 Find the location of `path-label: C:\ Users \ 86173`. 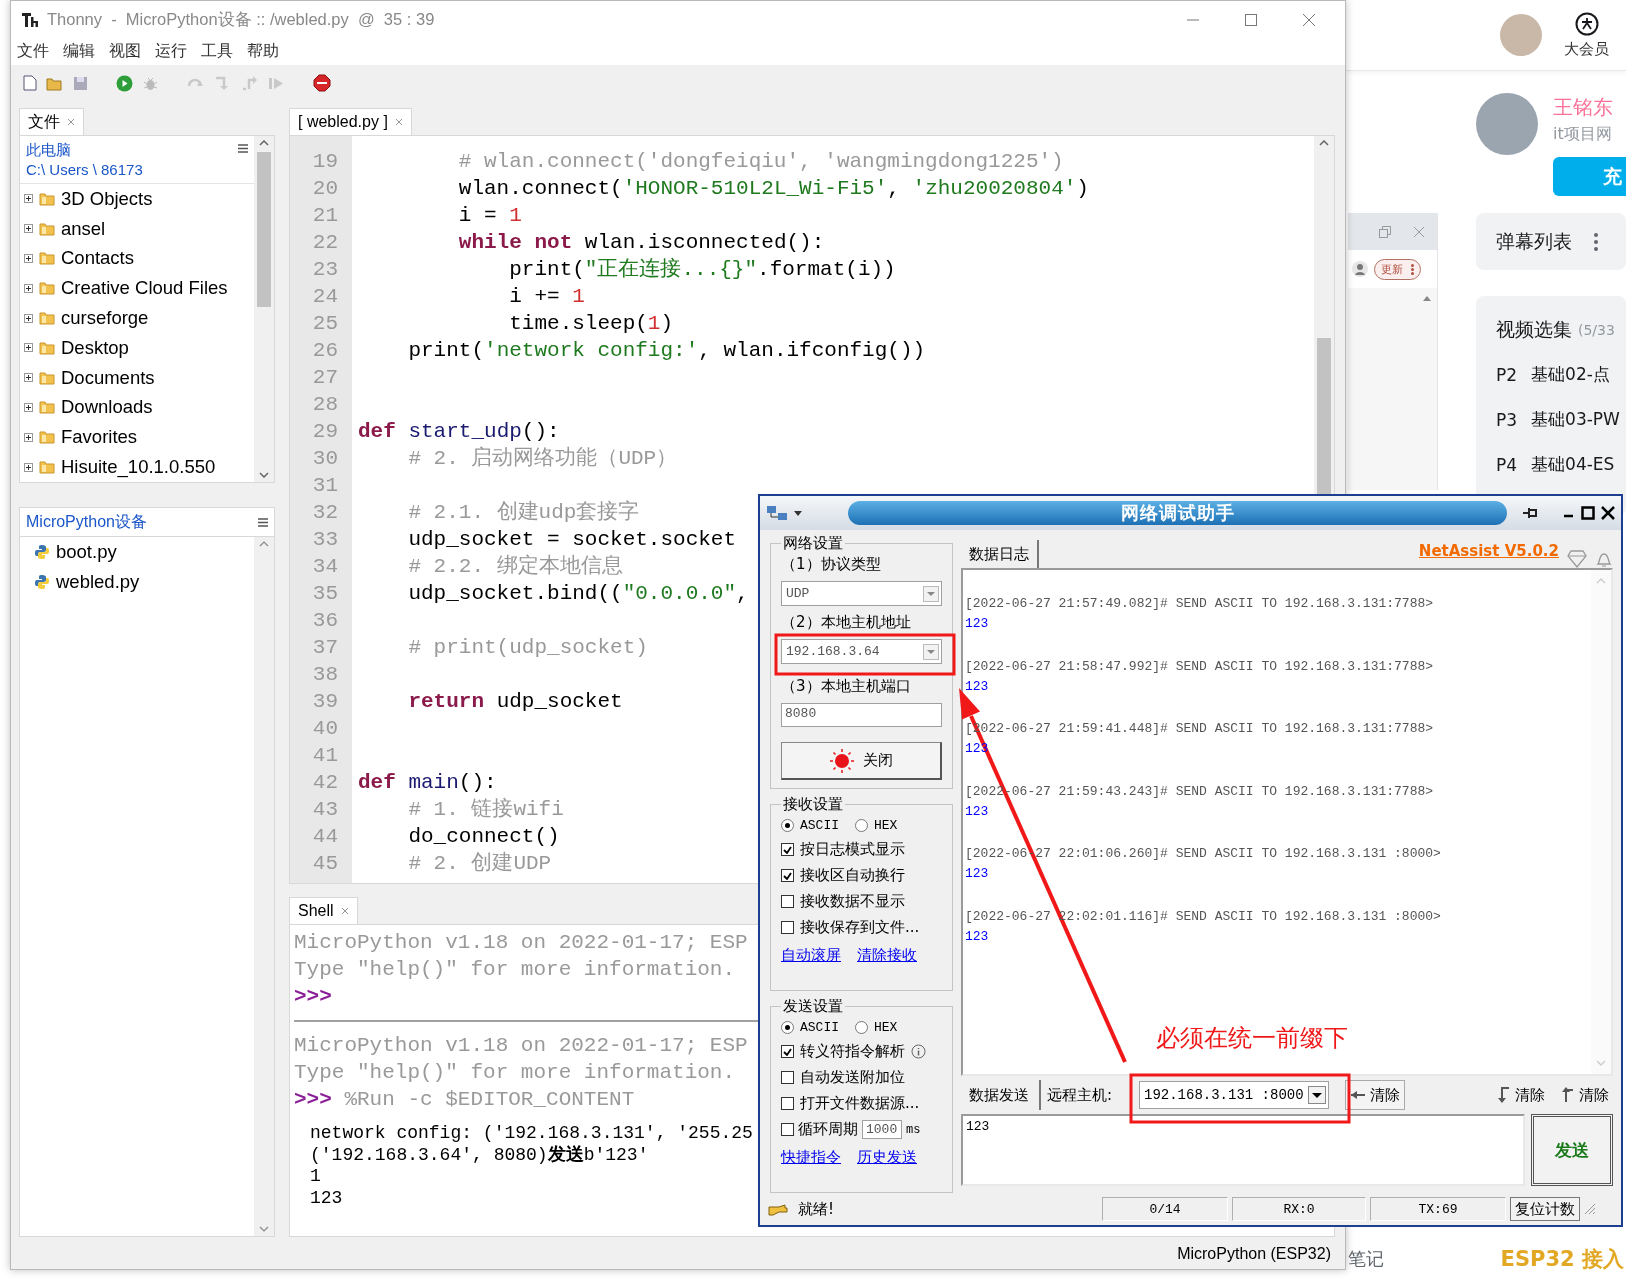

path-label: C:\ Users \ 86173 is located at coordinates (85, 170).